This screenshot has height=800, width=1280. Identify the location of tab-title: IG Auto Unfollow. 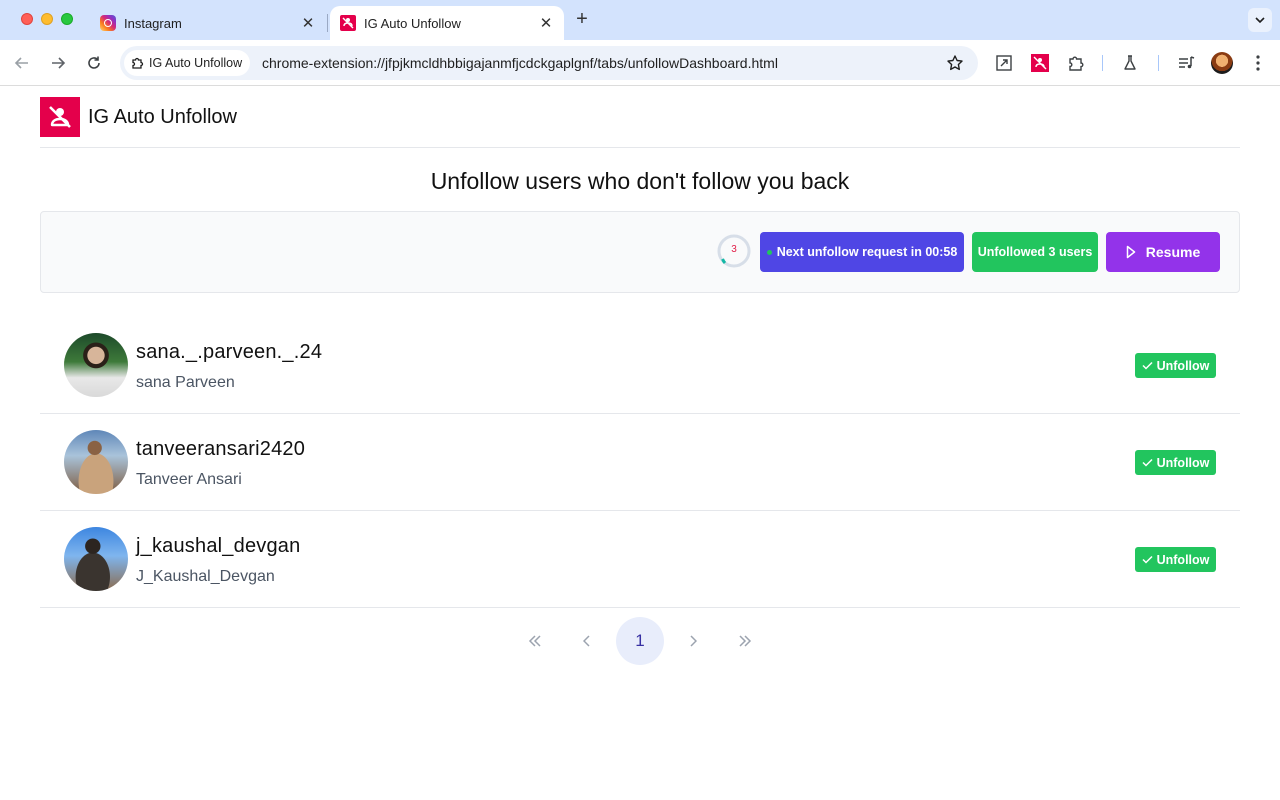
(412, 23).